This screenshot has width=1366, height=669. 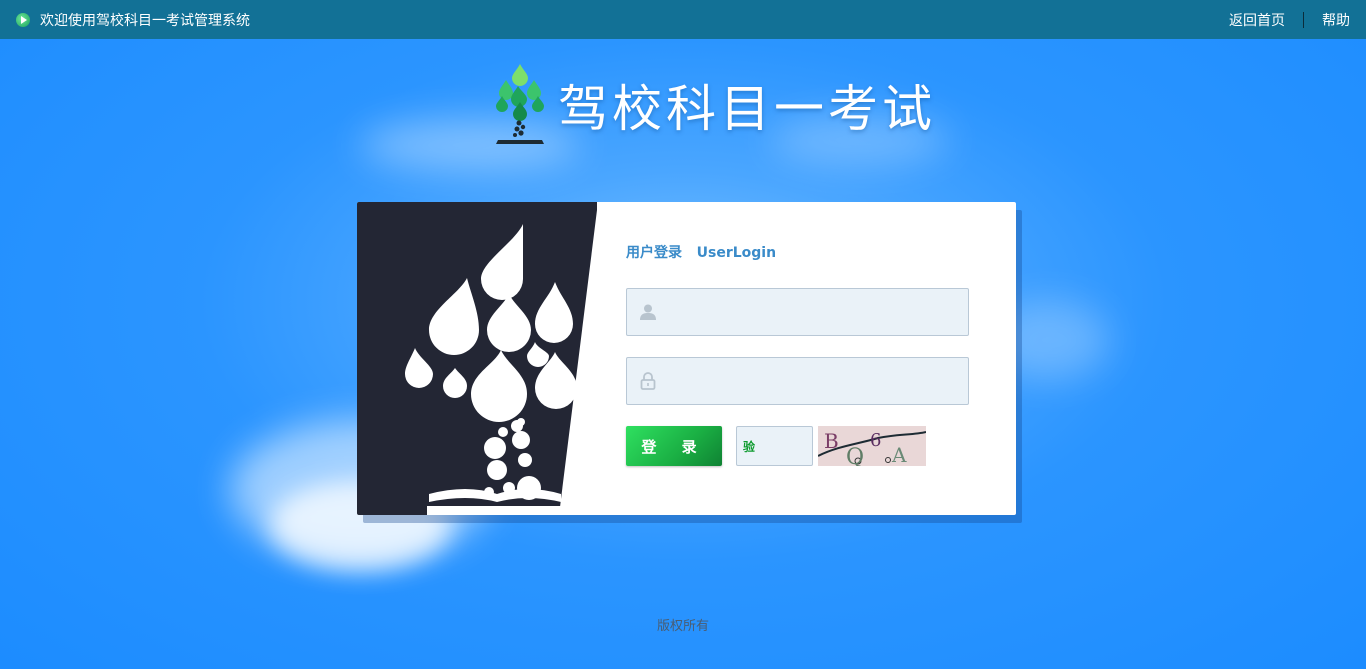 I want to click on help-link: 帮助, so click(x=1336, y=20).